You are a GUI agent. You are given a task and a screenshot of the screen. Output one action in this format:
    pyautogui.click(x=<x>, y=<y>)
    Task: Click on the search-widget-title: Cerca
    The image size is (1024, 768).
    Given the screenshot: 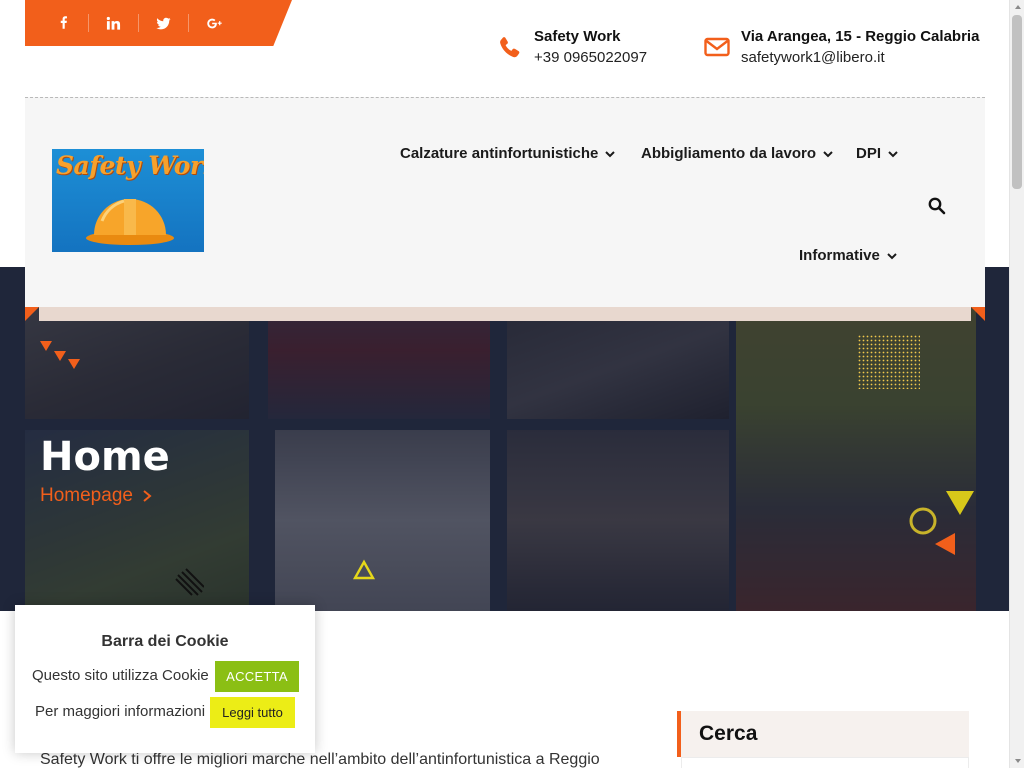 What is the action you would take?
    pyautogui.click(x=728, y=733)
    